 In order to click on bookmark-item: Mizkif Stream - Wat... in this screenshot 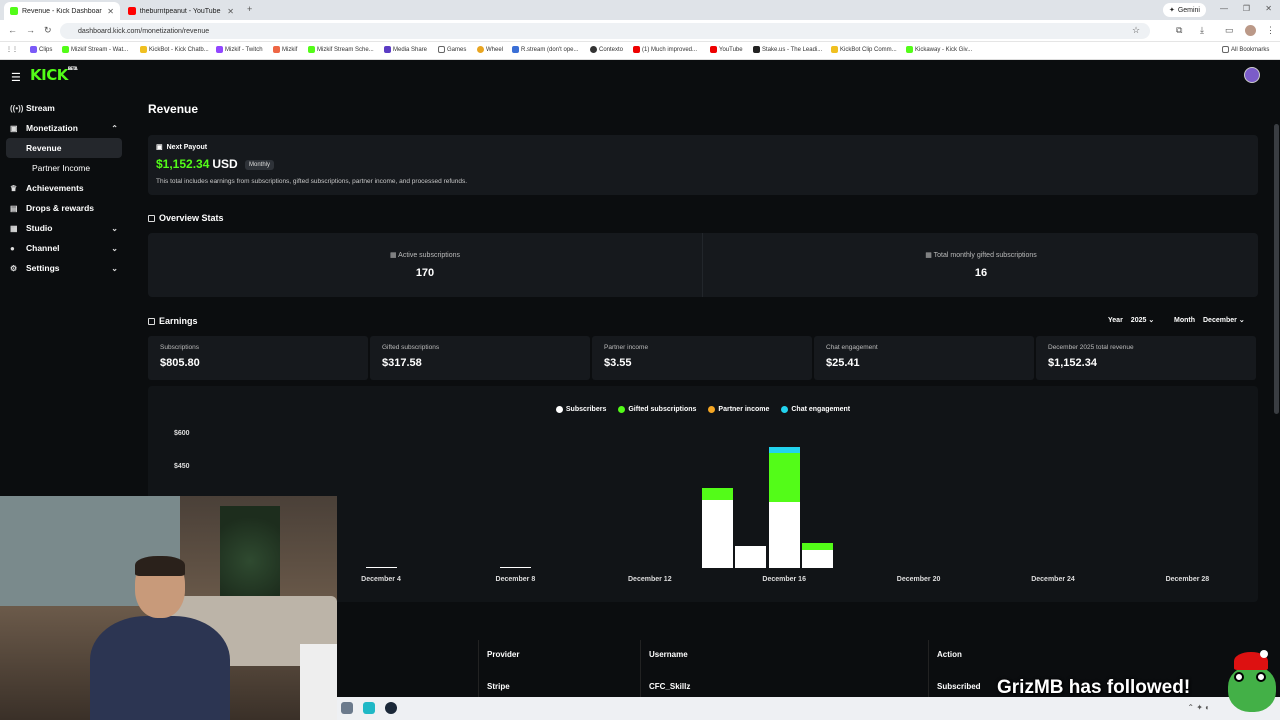, I will do `click(95, 49)`.